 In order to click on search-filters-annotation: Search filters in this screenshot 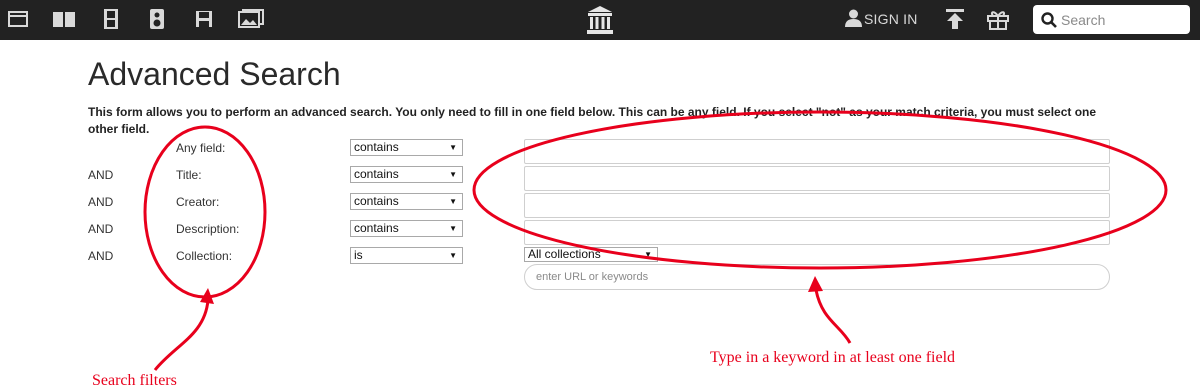, I will do `click(134, 380)`.